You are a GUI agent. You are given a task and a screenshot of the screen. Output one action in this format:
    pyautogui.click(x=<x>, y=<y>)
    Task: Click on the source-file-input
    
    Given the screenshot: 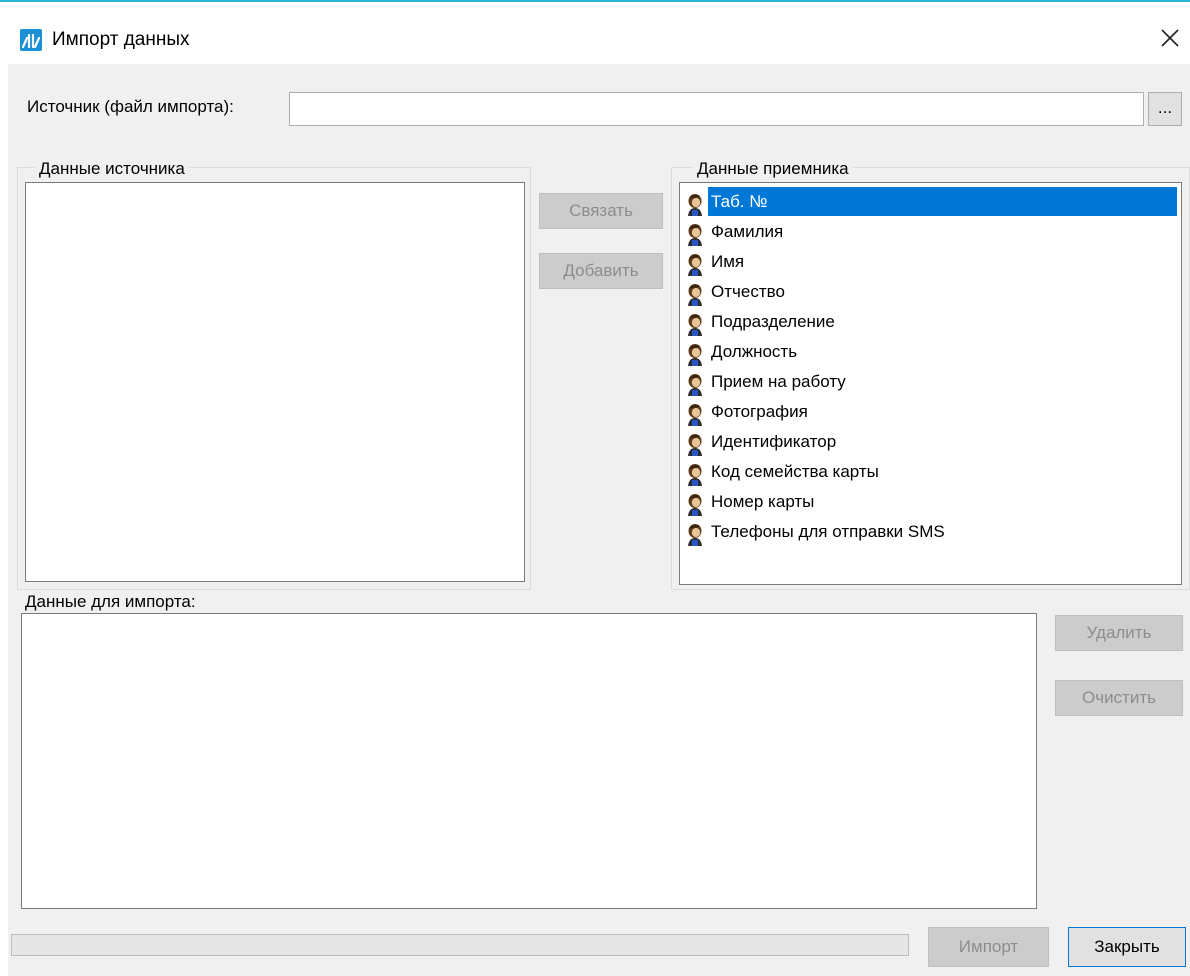 What is the action you would take?
    pyautogui.click(x=716, y=109)
    